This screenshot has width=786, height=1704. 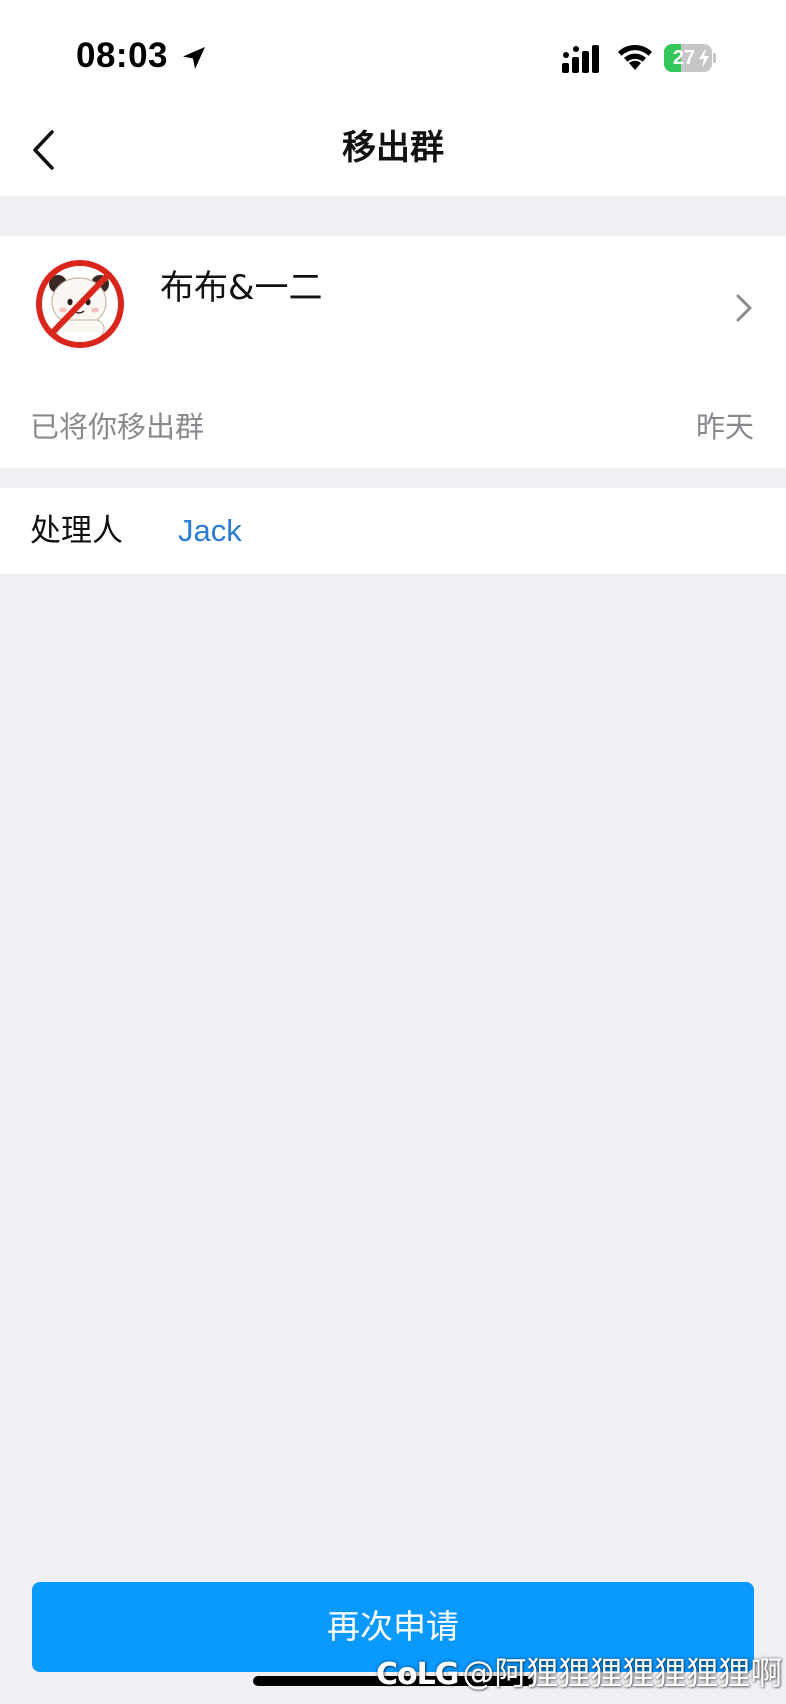 I want to click on back-button, so click(x=50, y=148).